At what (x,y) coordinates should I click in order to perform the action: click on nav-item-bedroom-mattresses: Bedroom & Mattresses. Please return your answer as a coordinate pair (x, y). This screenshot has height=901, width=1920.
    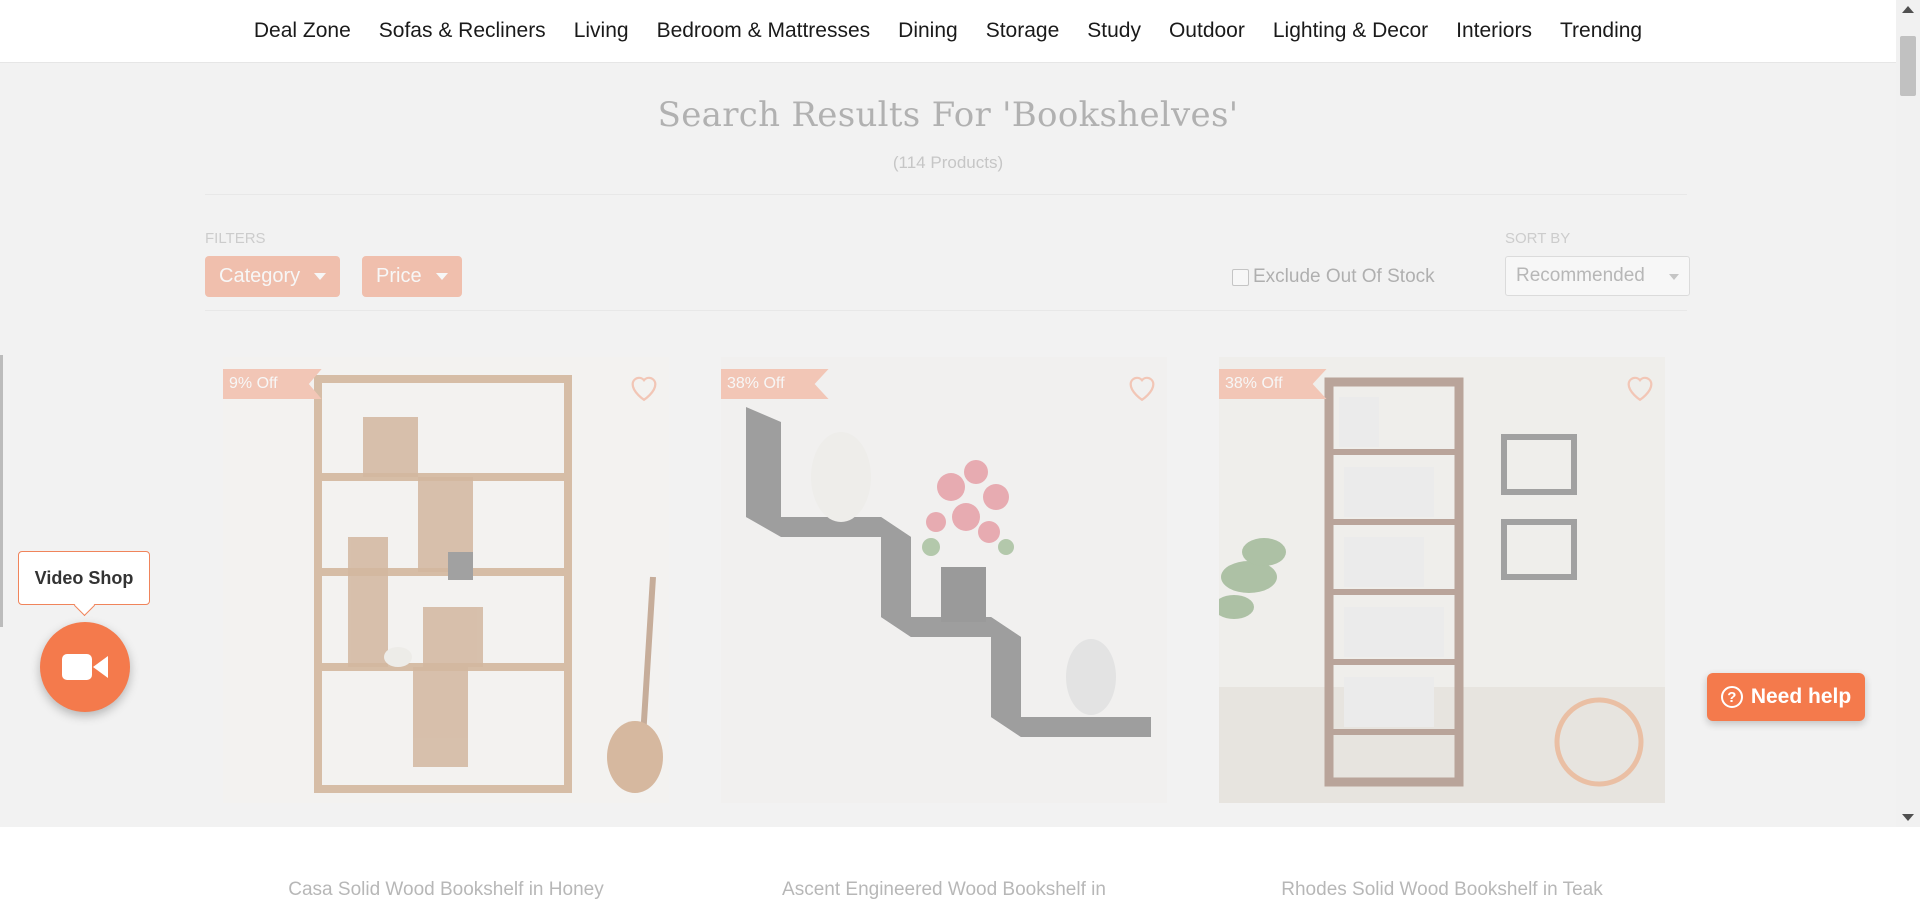
    Looking at the image, I should click on (764, 31).